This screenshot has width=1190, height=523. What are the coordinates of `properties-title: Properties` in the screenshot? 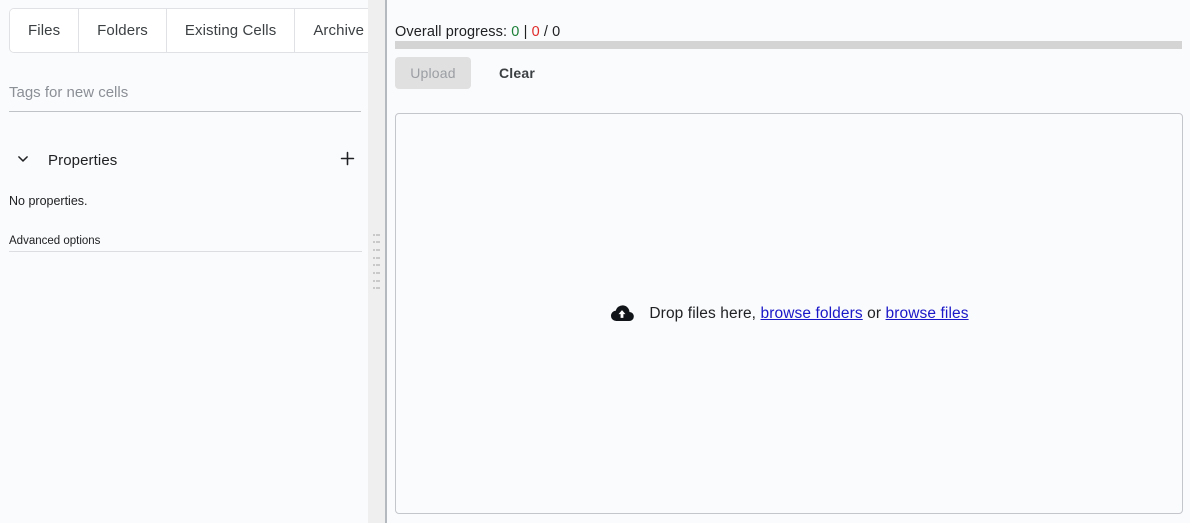 It's located at (83, 160).